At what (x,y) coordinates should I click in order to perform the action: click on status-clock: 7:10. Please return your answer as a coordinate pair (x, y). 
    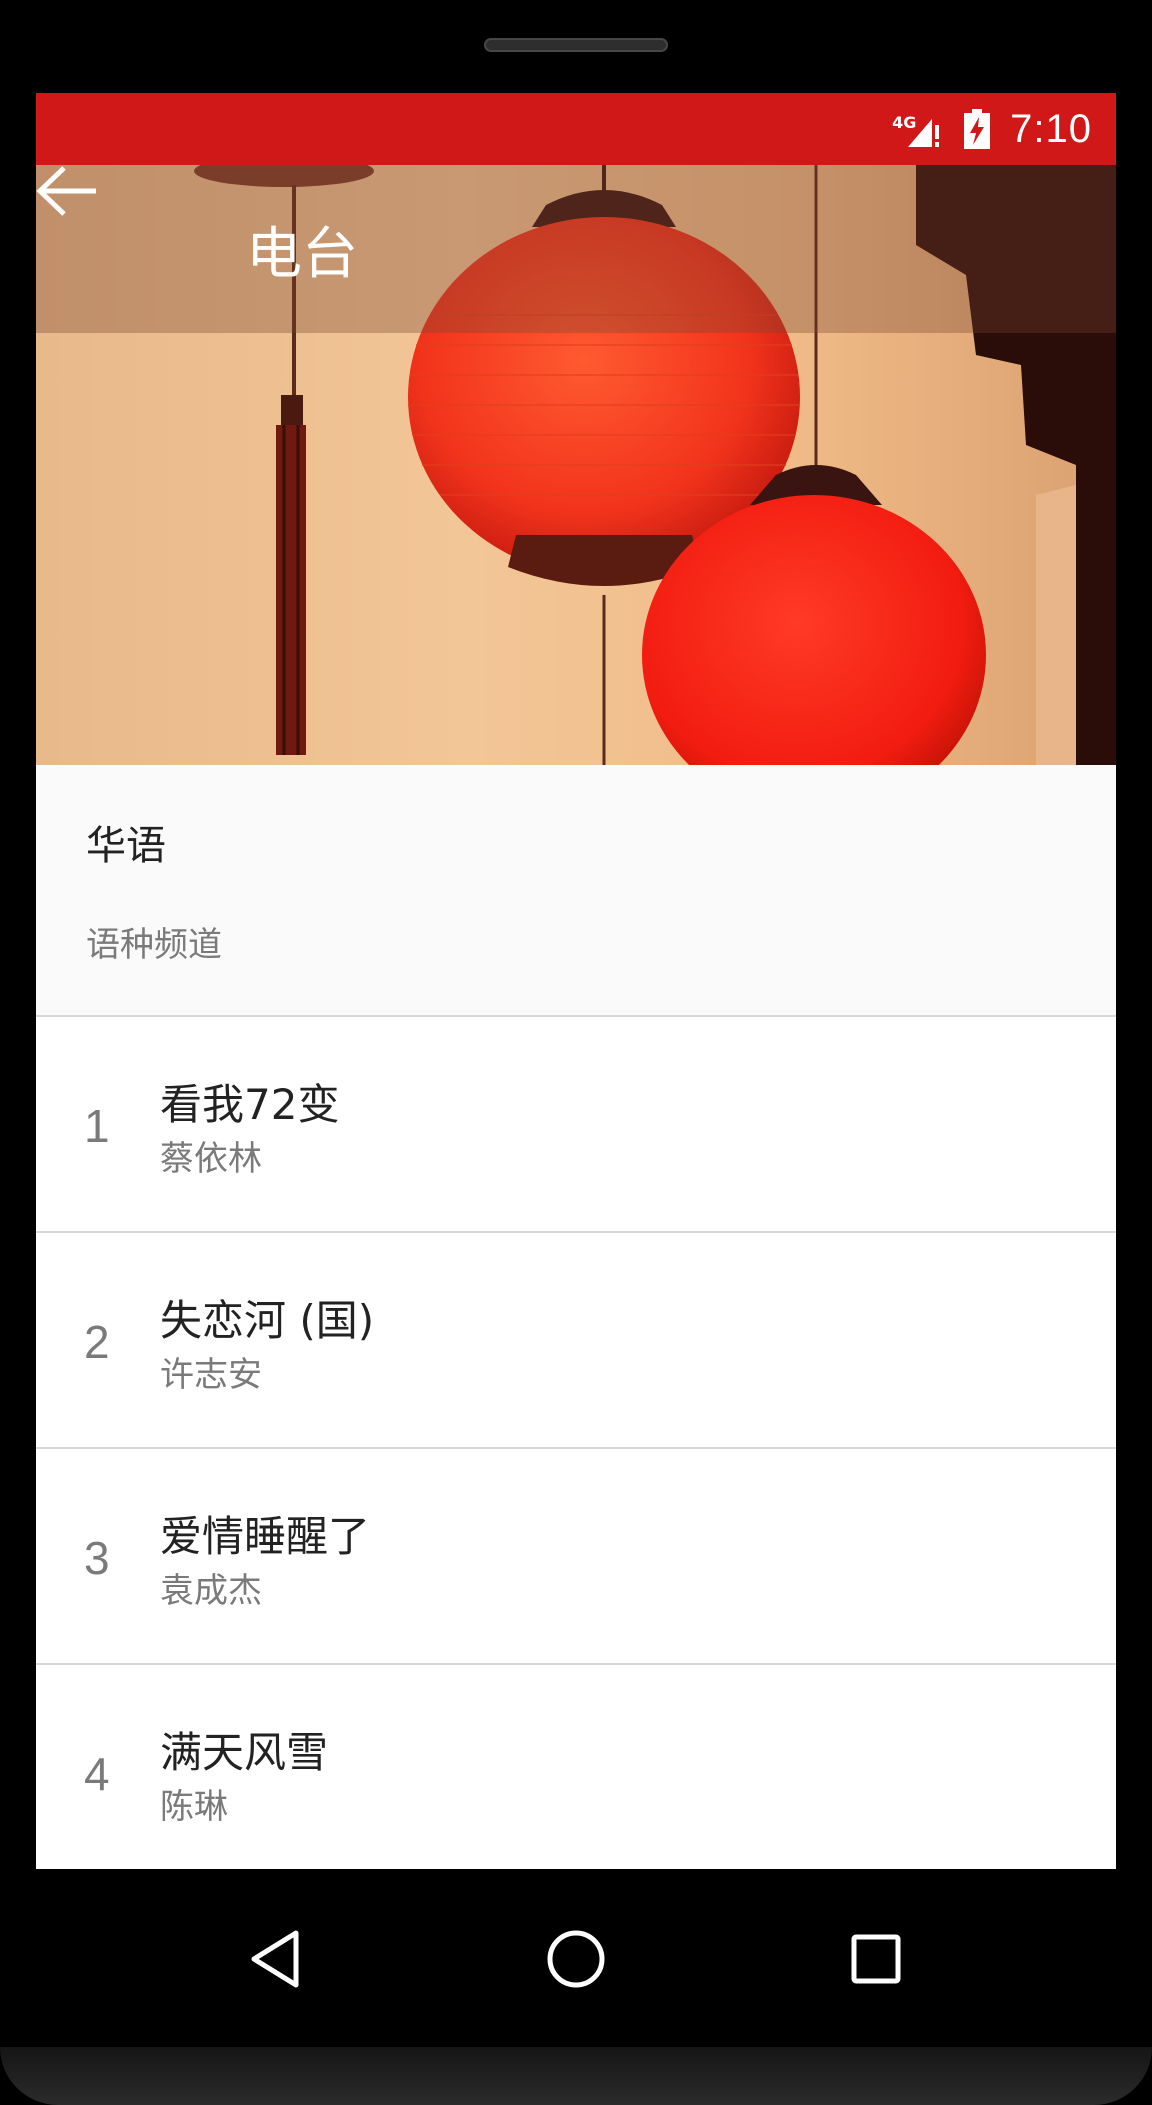
    Looking at the image, I should click on (1051, 128).